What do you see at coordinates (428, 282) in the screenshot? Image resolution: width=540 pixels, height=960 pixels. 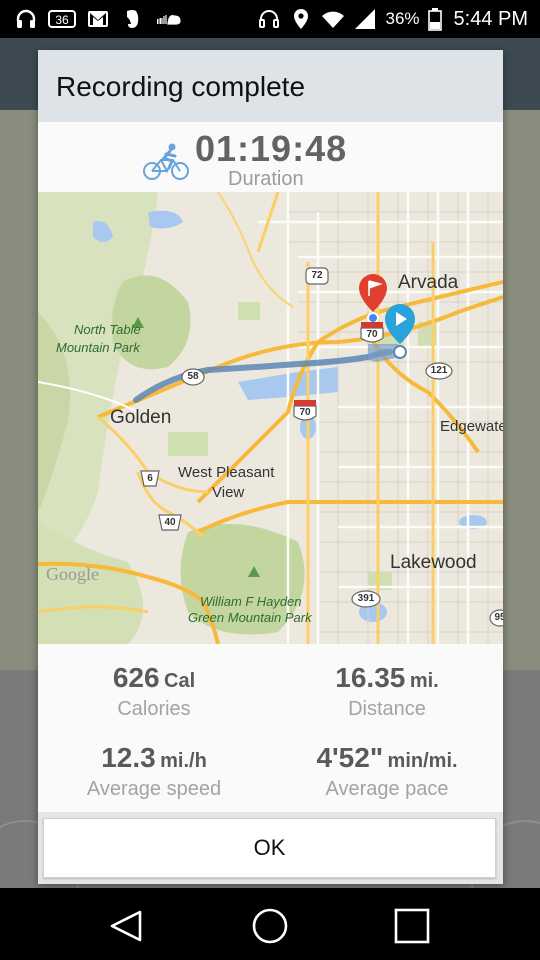 I see `map-label-arvada: Arvada` at bounding box center [428, 282].